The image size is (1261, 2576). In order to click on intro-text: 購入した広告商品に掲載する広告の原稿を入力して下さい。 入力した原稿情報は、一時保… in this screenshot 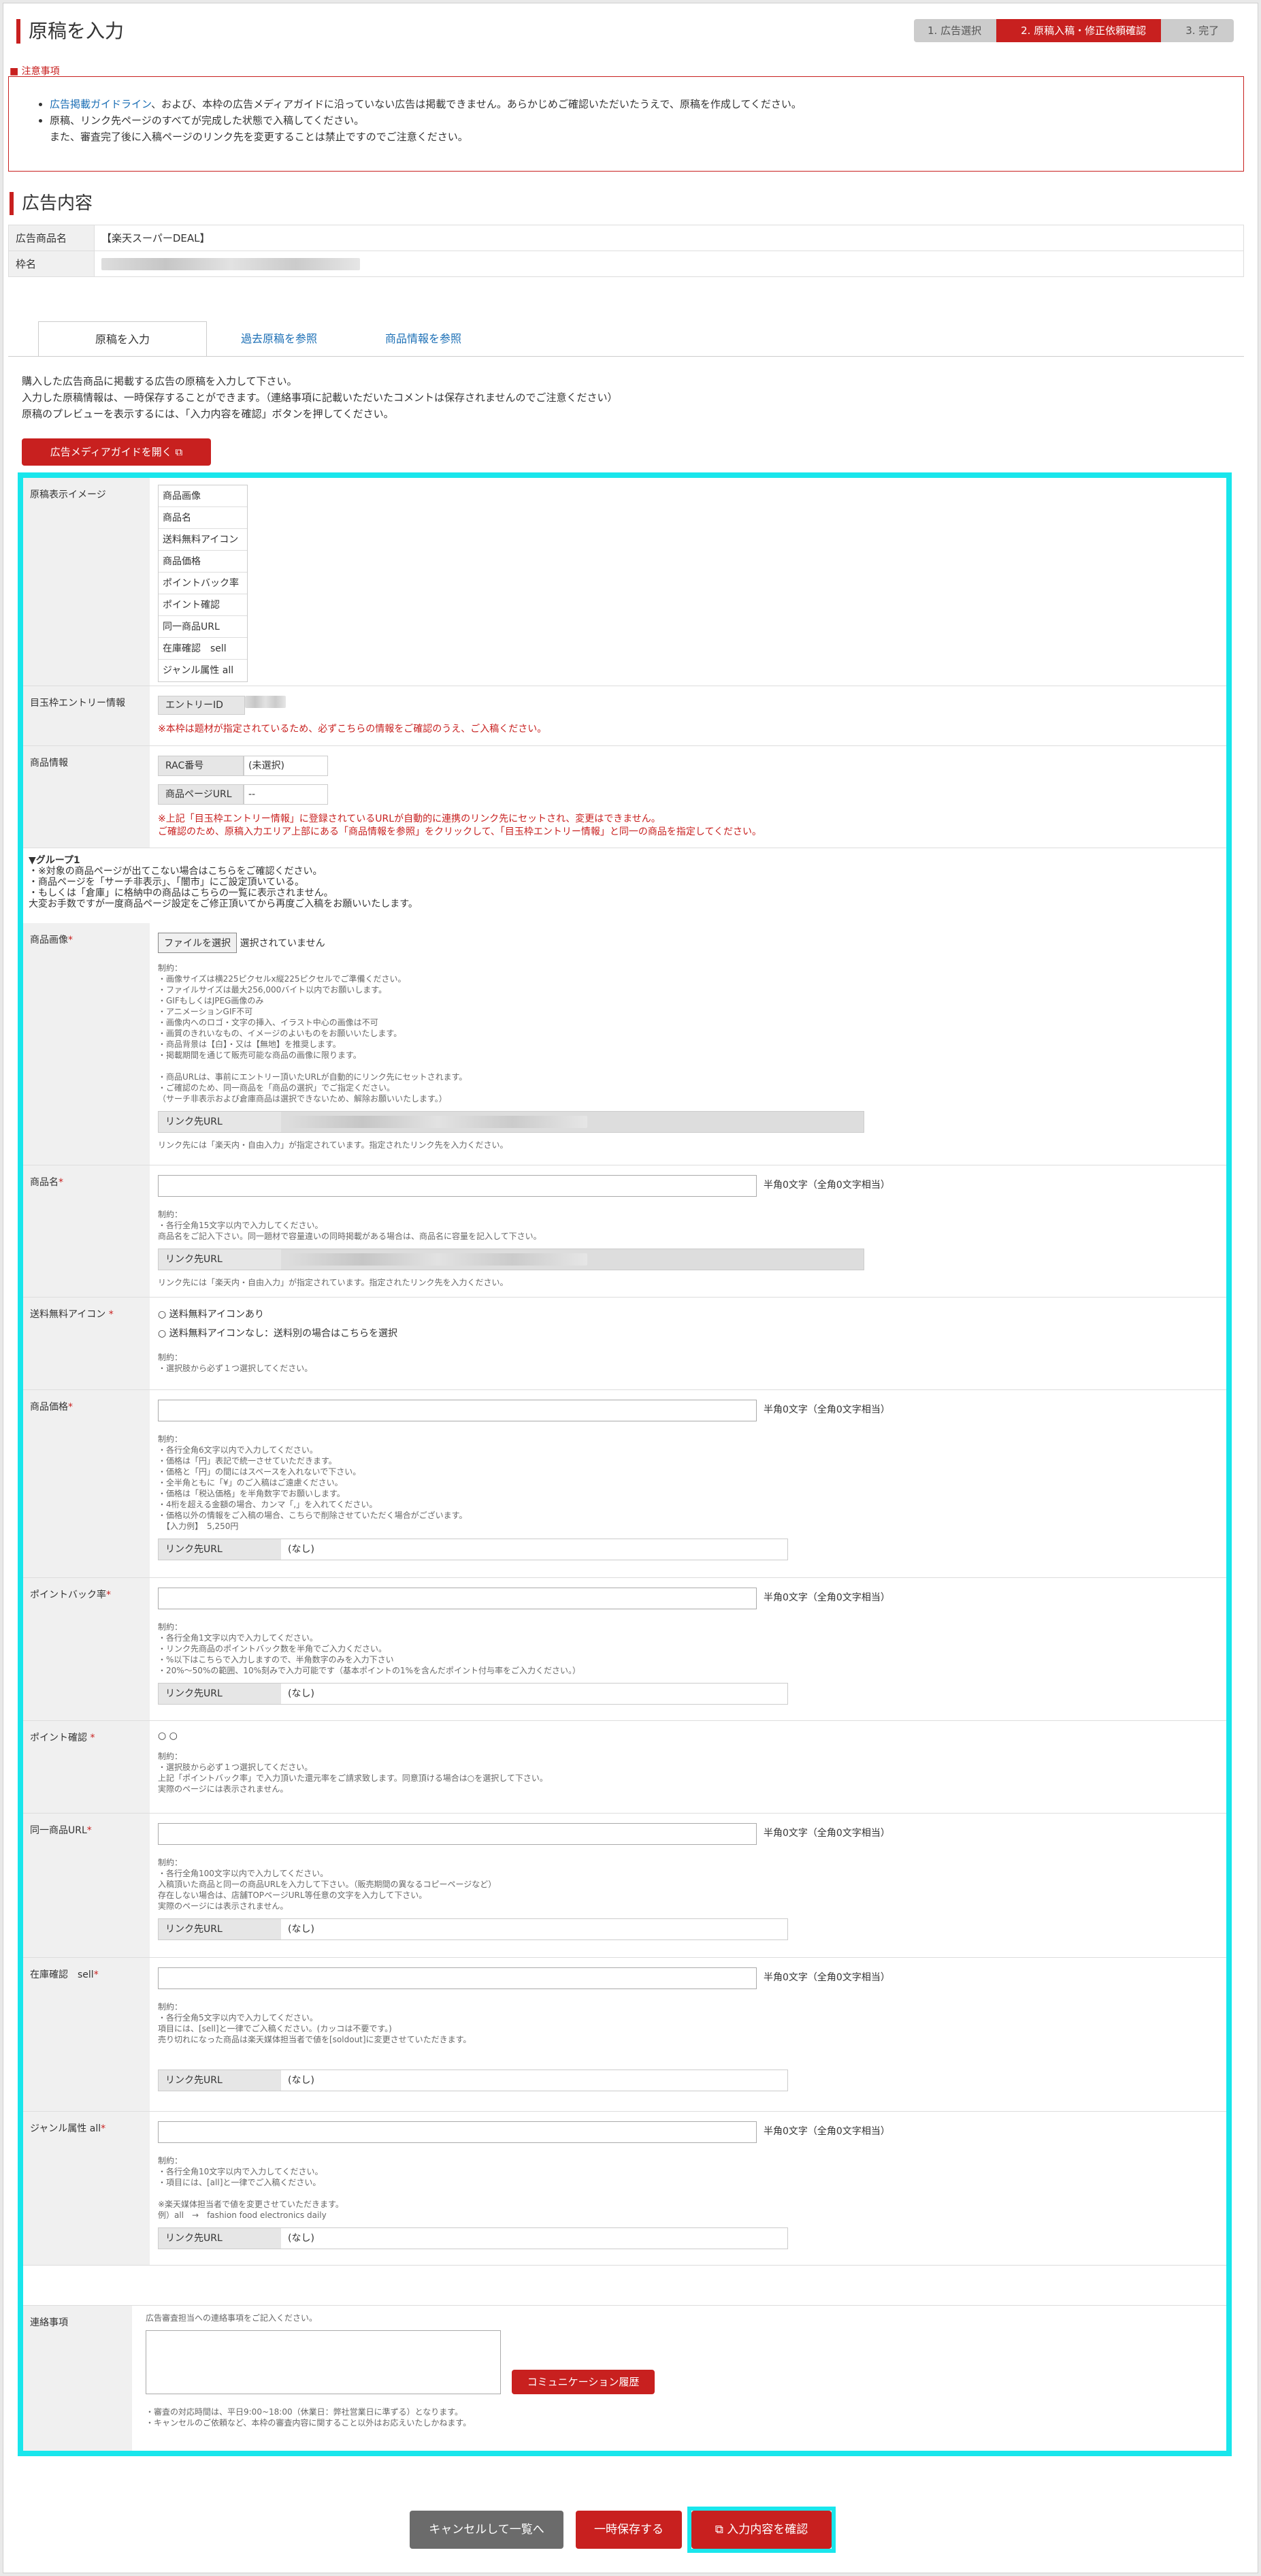, I will do `click(320, 397)`.